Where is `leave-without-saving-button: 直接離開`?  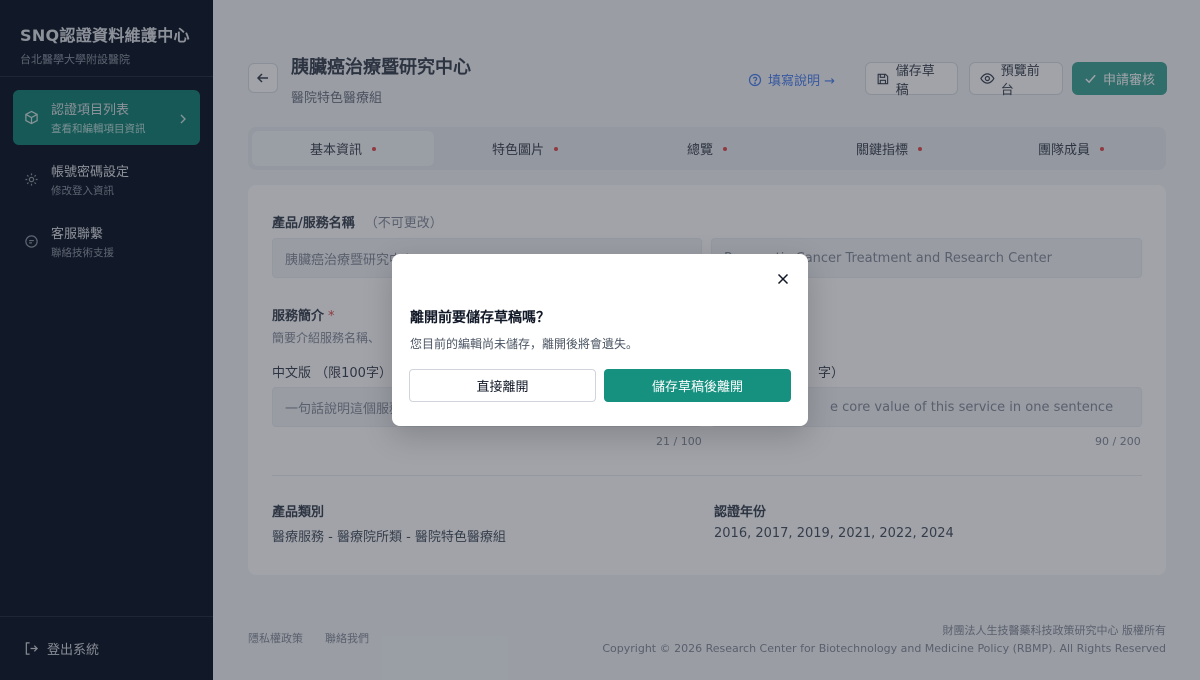 leave-without-saving-button: 直接離開 is located at coordinates (502, 385).